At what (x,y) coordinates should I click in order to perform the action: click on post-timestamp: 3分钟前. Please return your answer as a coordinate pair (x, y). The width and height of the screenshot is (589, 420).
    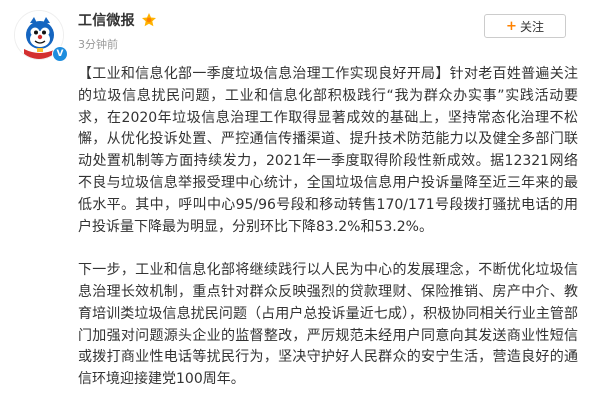
    Looking at the image, I should click on (98, 44).